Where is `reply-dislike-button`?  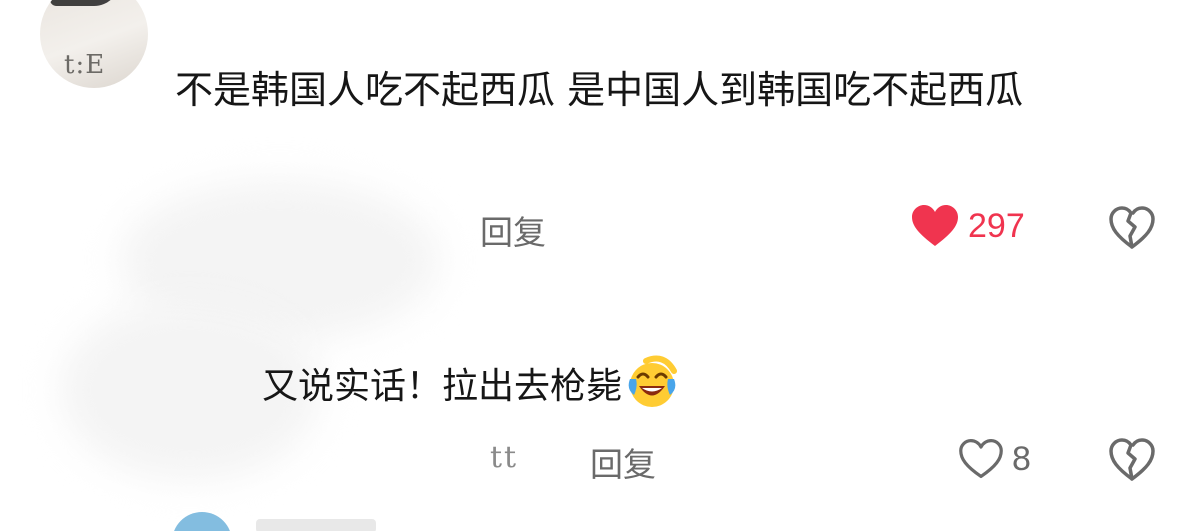 reply-dislike-button is located at coordinates (1132, 462).